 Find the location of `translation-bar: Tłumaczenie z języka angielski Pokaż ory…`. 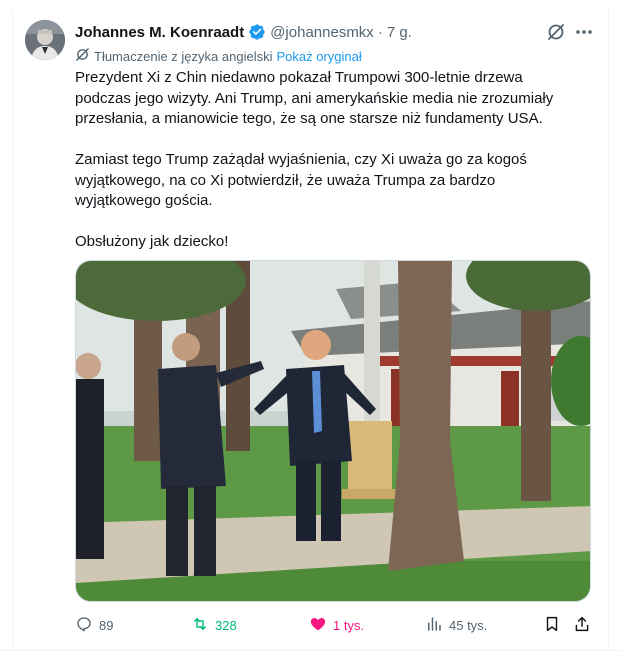

translation-bar: Tłumaczenie z języka angielski Pokaż ory… is located at coordinates (218, 56).